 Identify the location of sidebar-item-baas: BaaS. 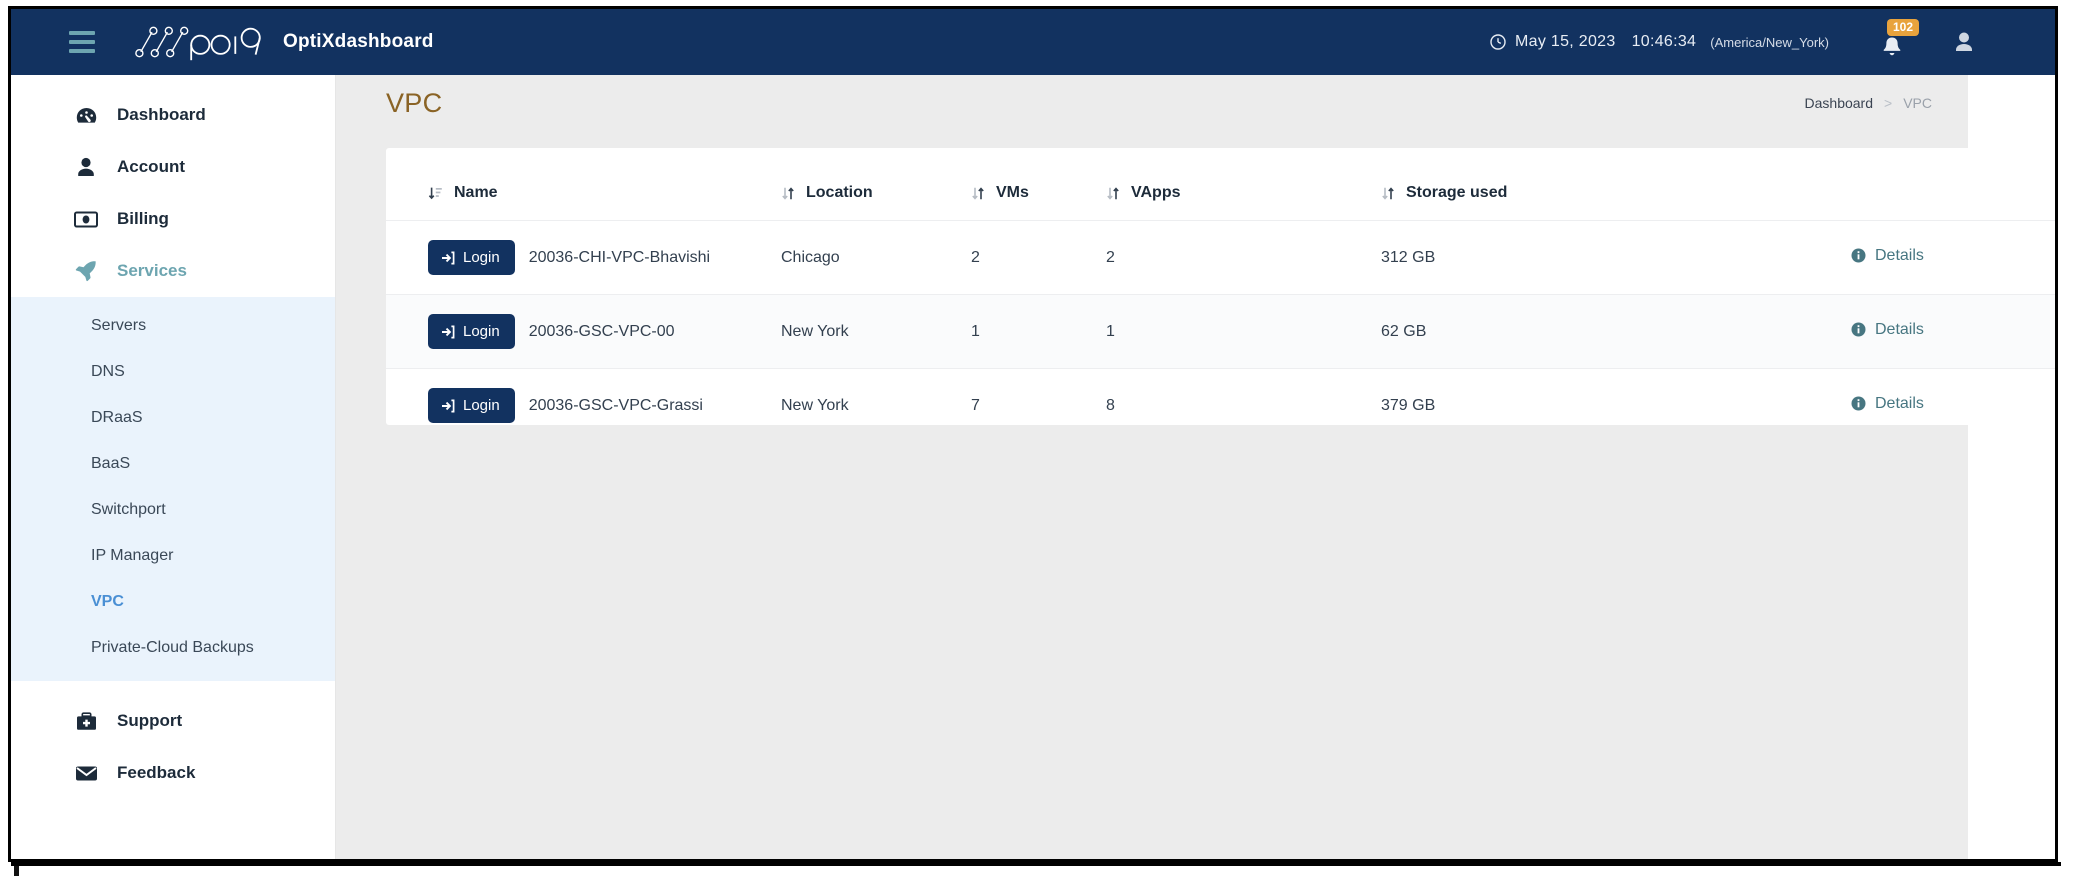
(173, 464).